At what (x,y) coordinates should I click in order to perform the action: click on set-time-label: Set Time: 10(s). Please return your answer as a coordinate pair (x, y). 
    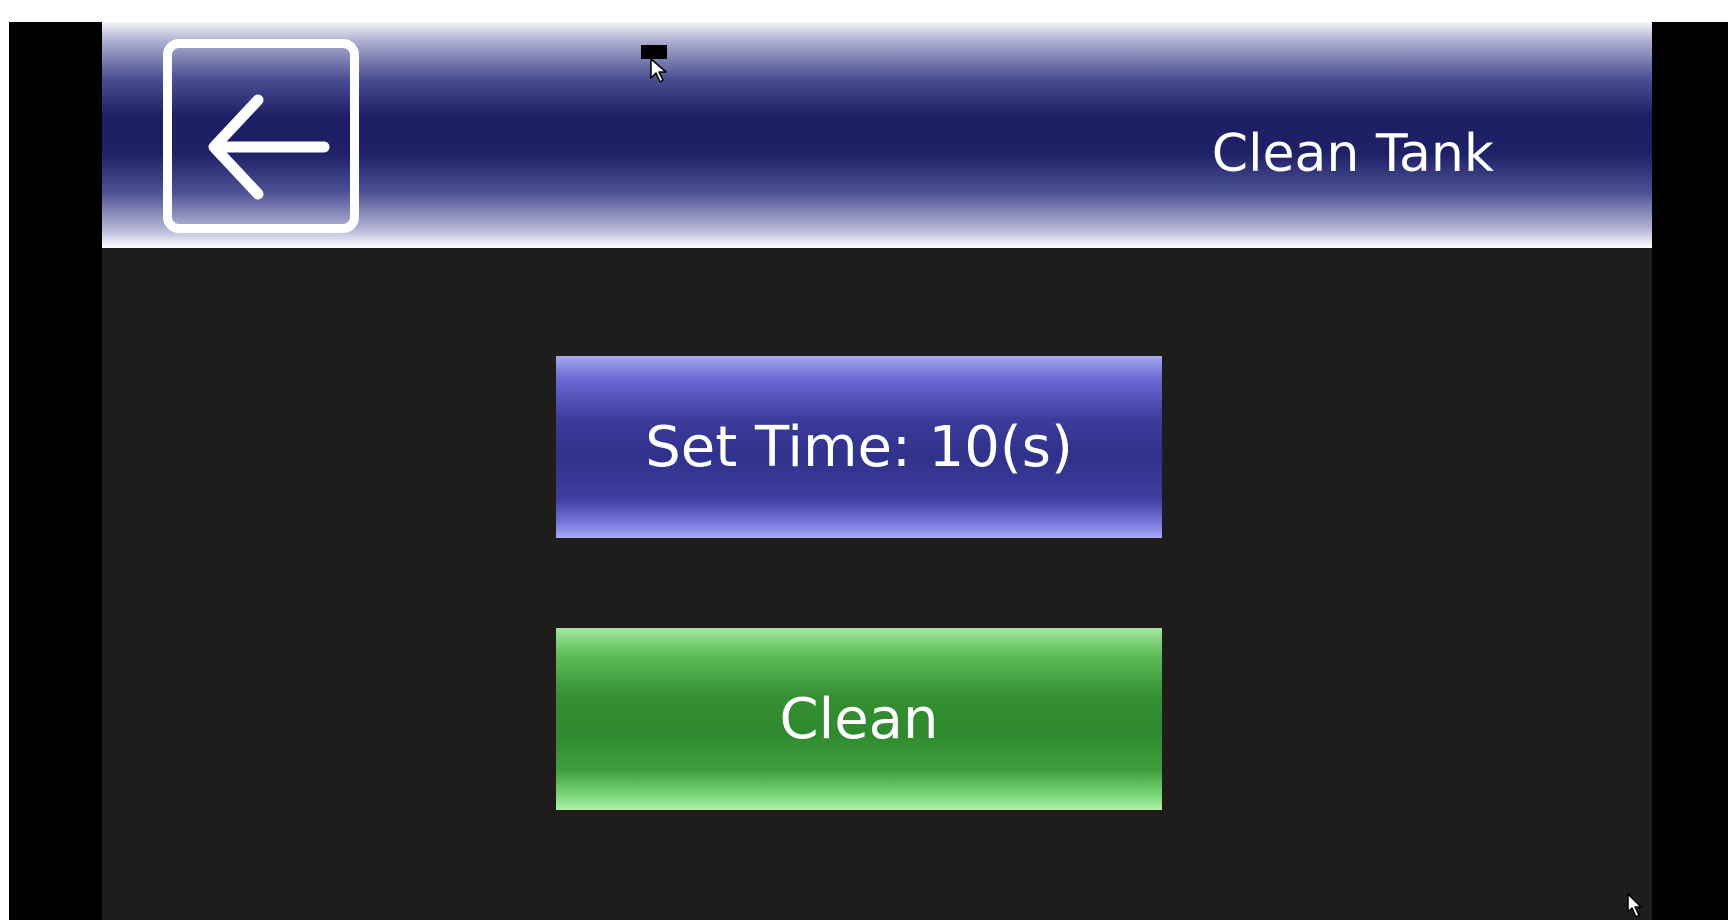
    Looking at the image, I should click on (859, 447).